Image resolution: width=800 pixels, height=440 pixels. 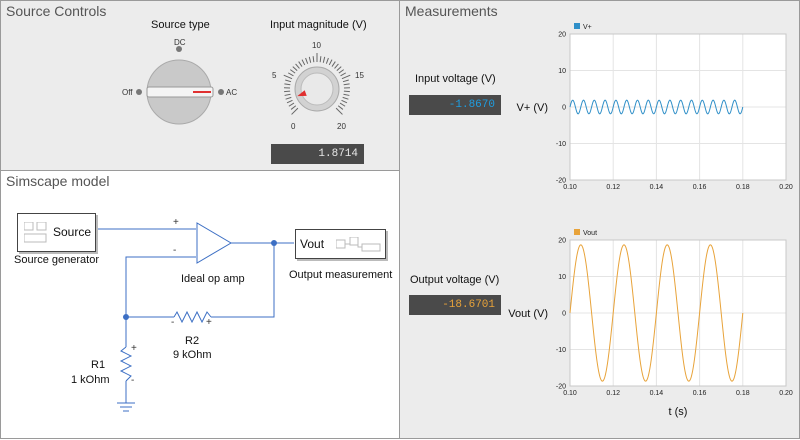 What do you see at coordinates (176, 222) in the screenshot?
I see `opamp-plus-label: +` at bounding box center [176, 222].